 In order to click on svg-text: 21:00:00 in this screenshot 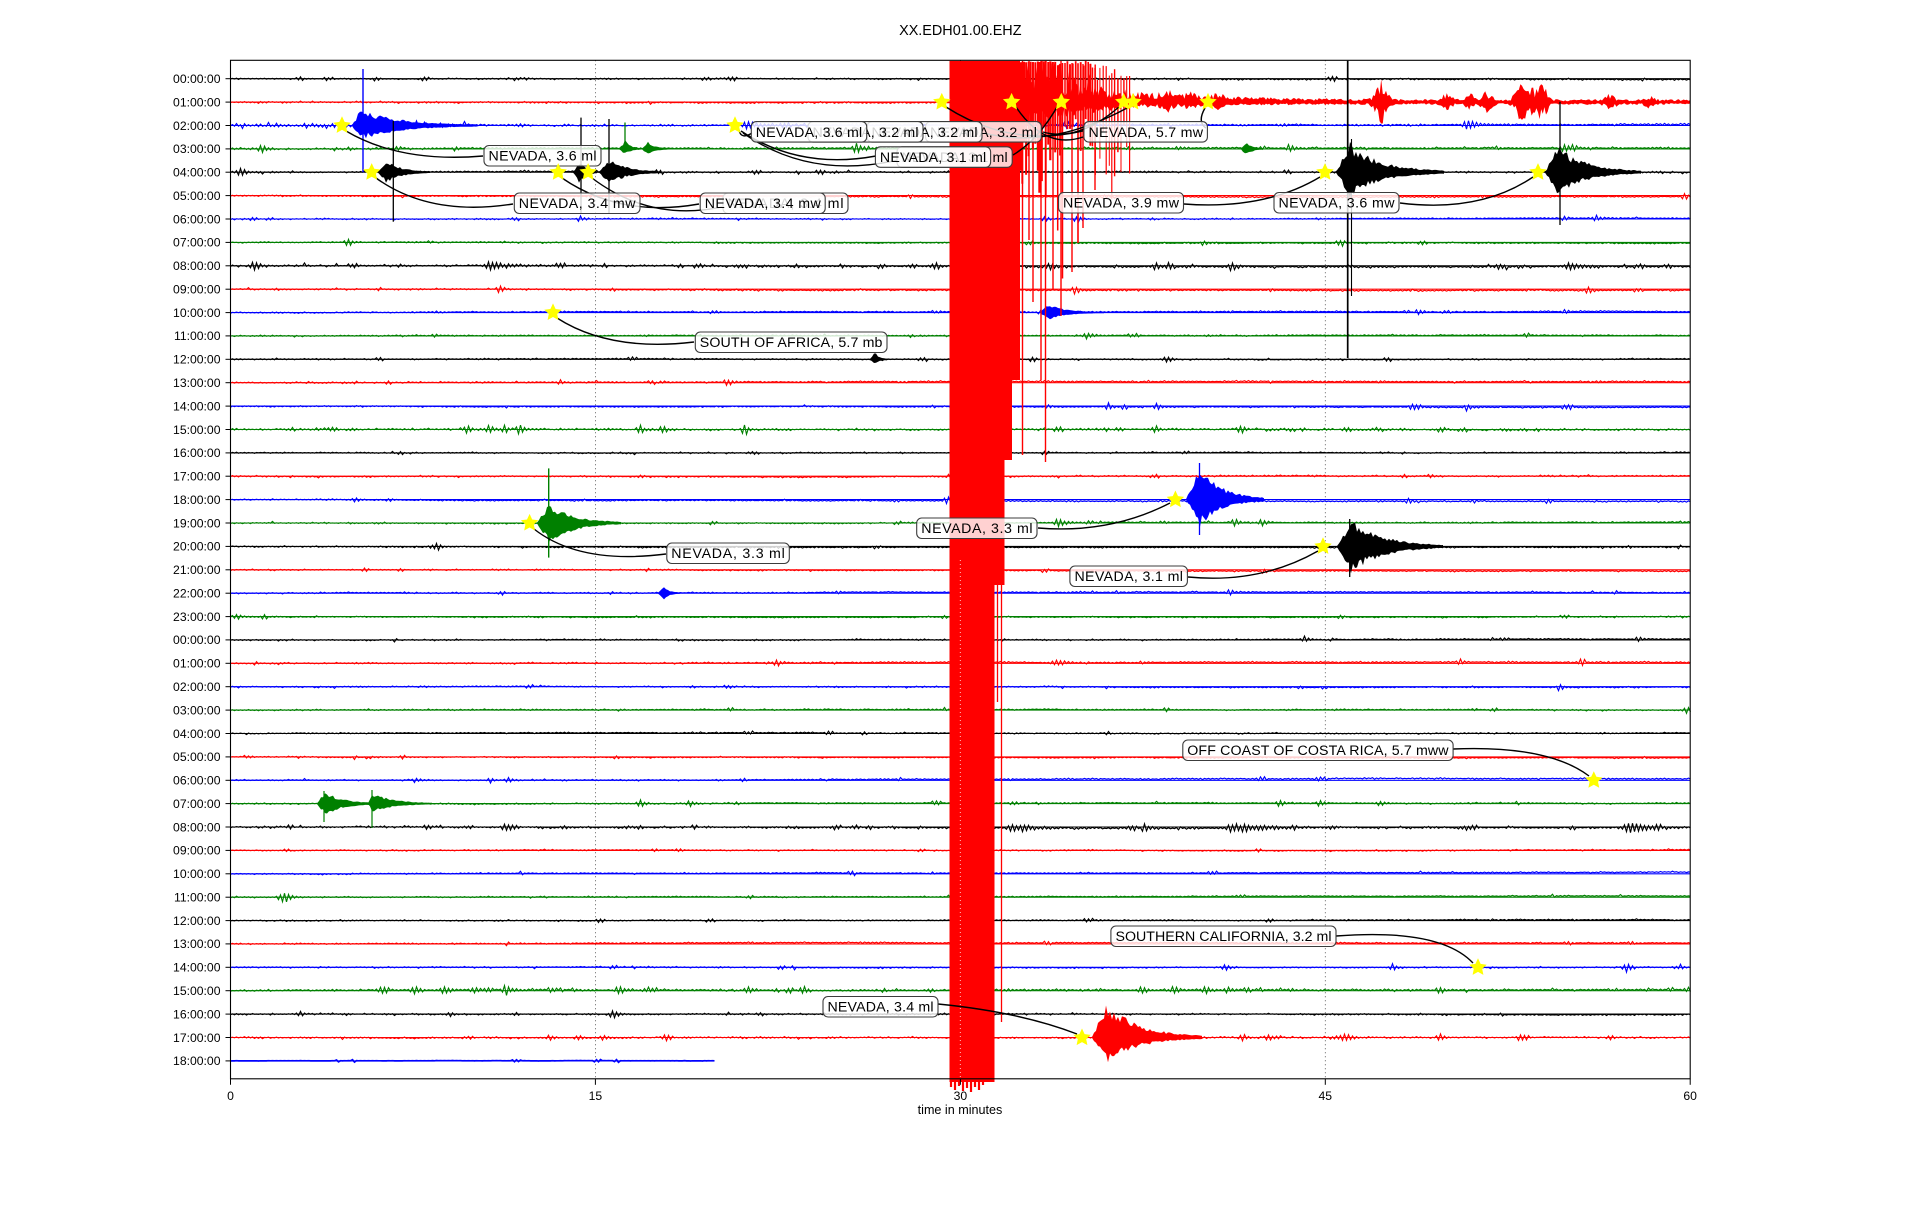, I will do `click(197, 570)`.